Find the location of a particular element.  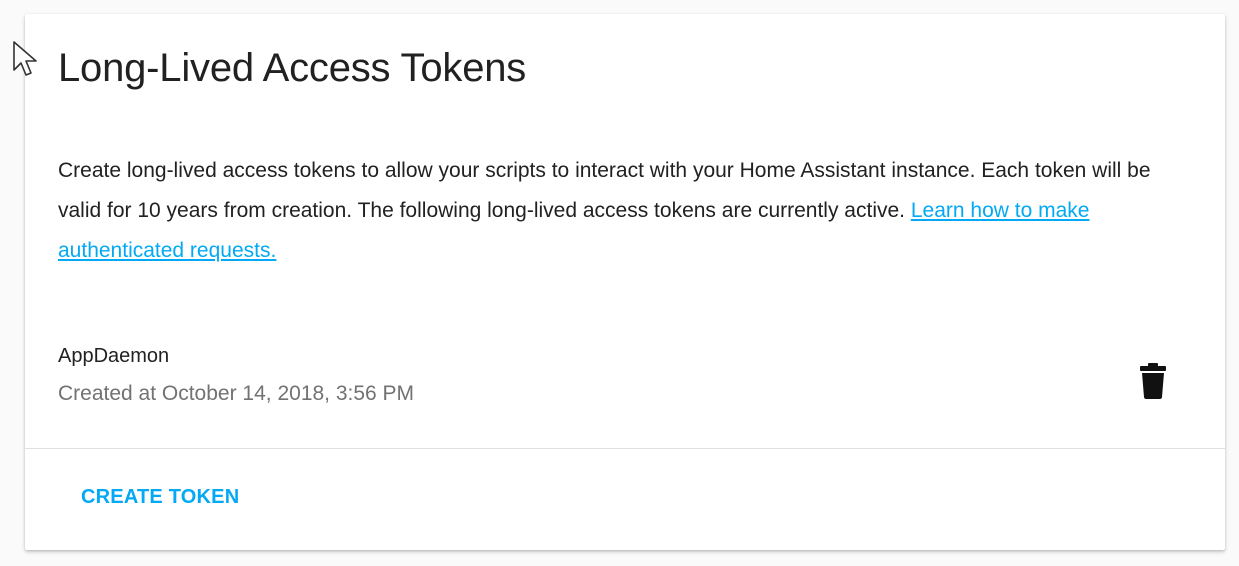

card-actions-divider is located at coordinates (625, 448).